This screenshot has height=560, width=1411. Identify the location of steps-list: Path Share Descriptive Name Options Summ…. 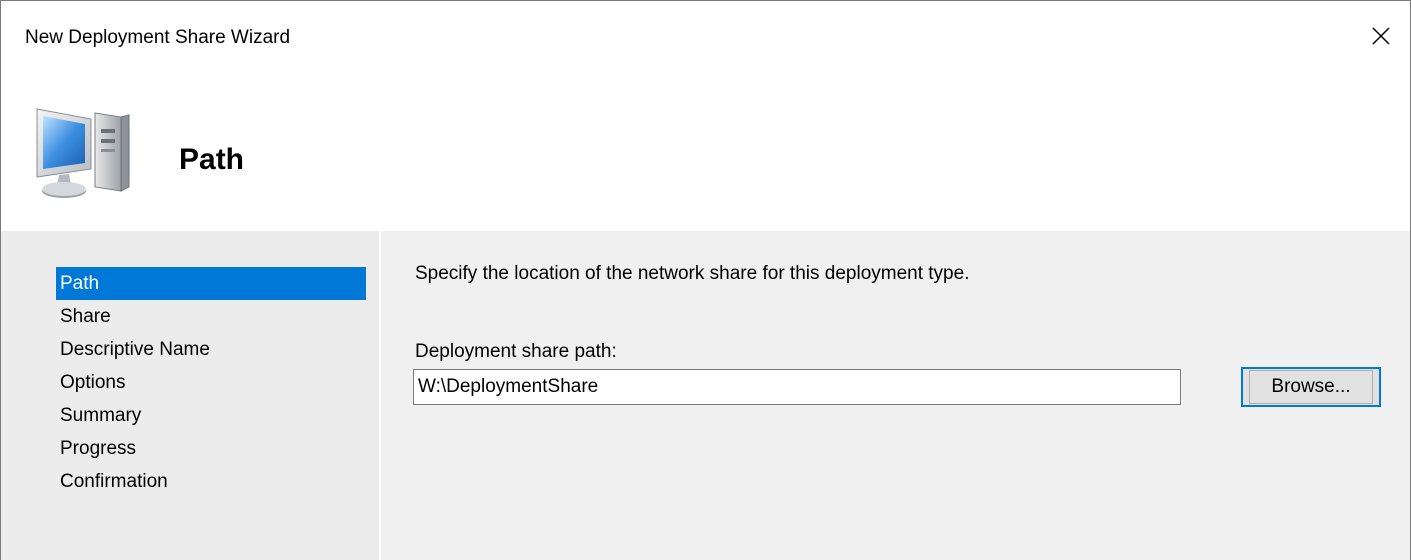
(211, 382).